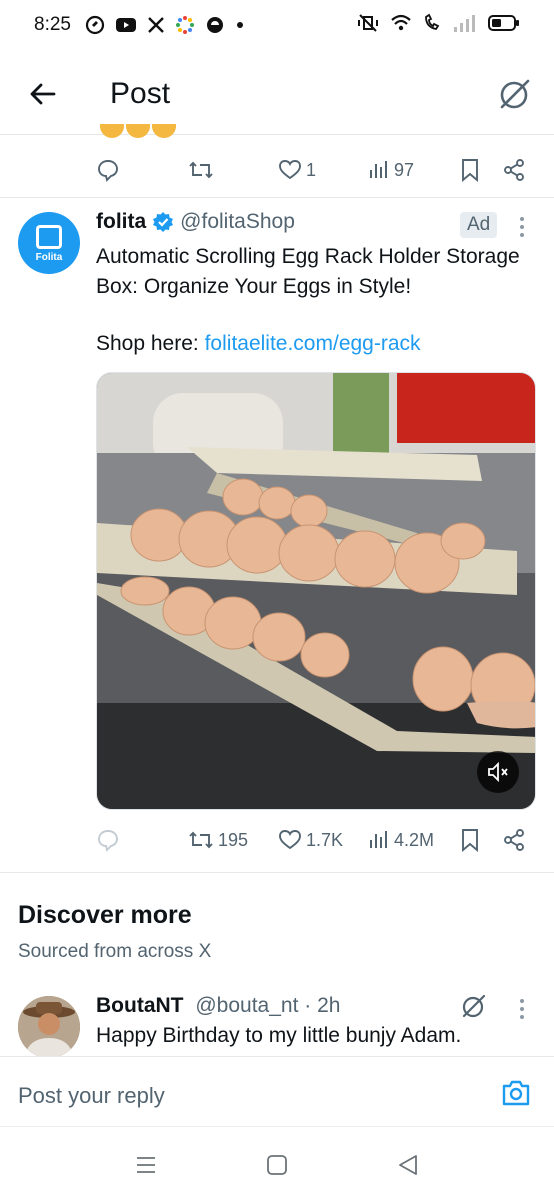  I want to click on back-triangle-icon, so click(408, 1165).